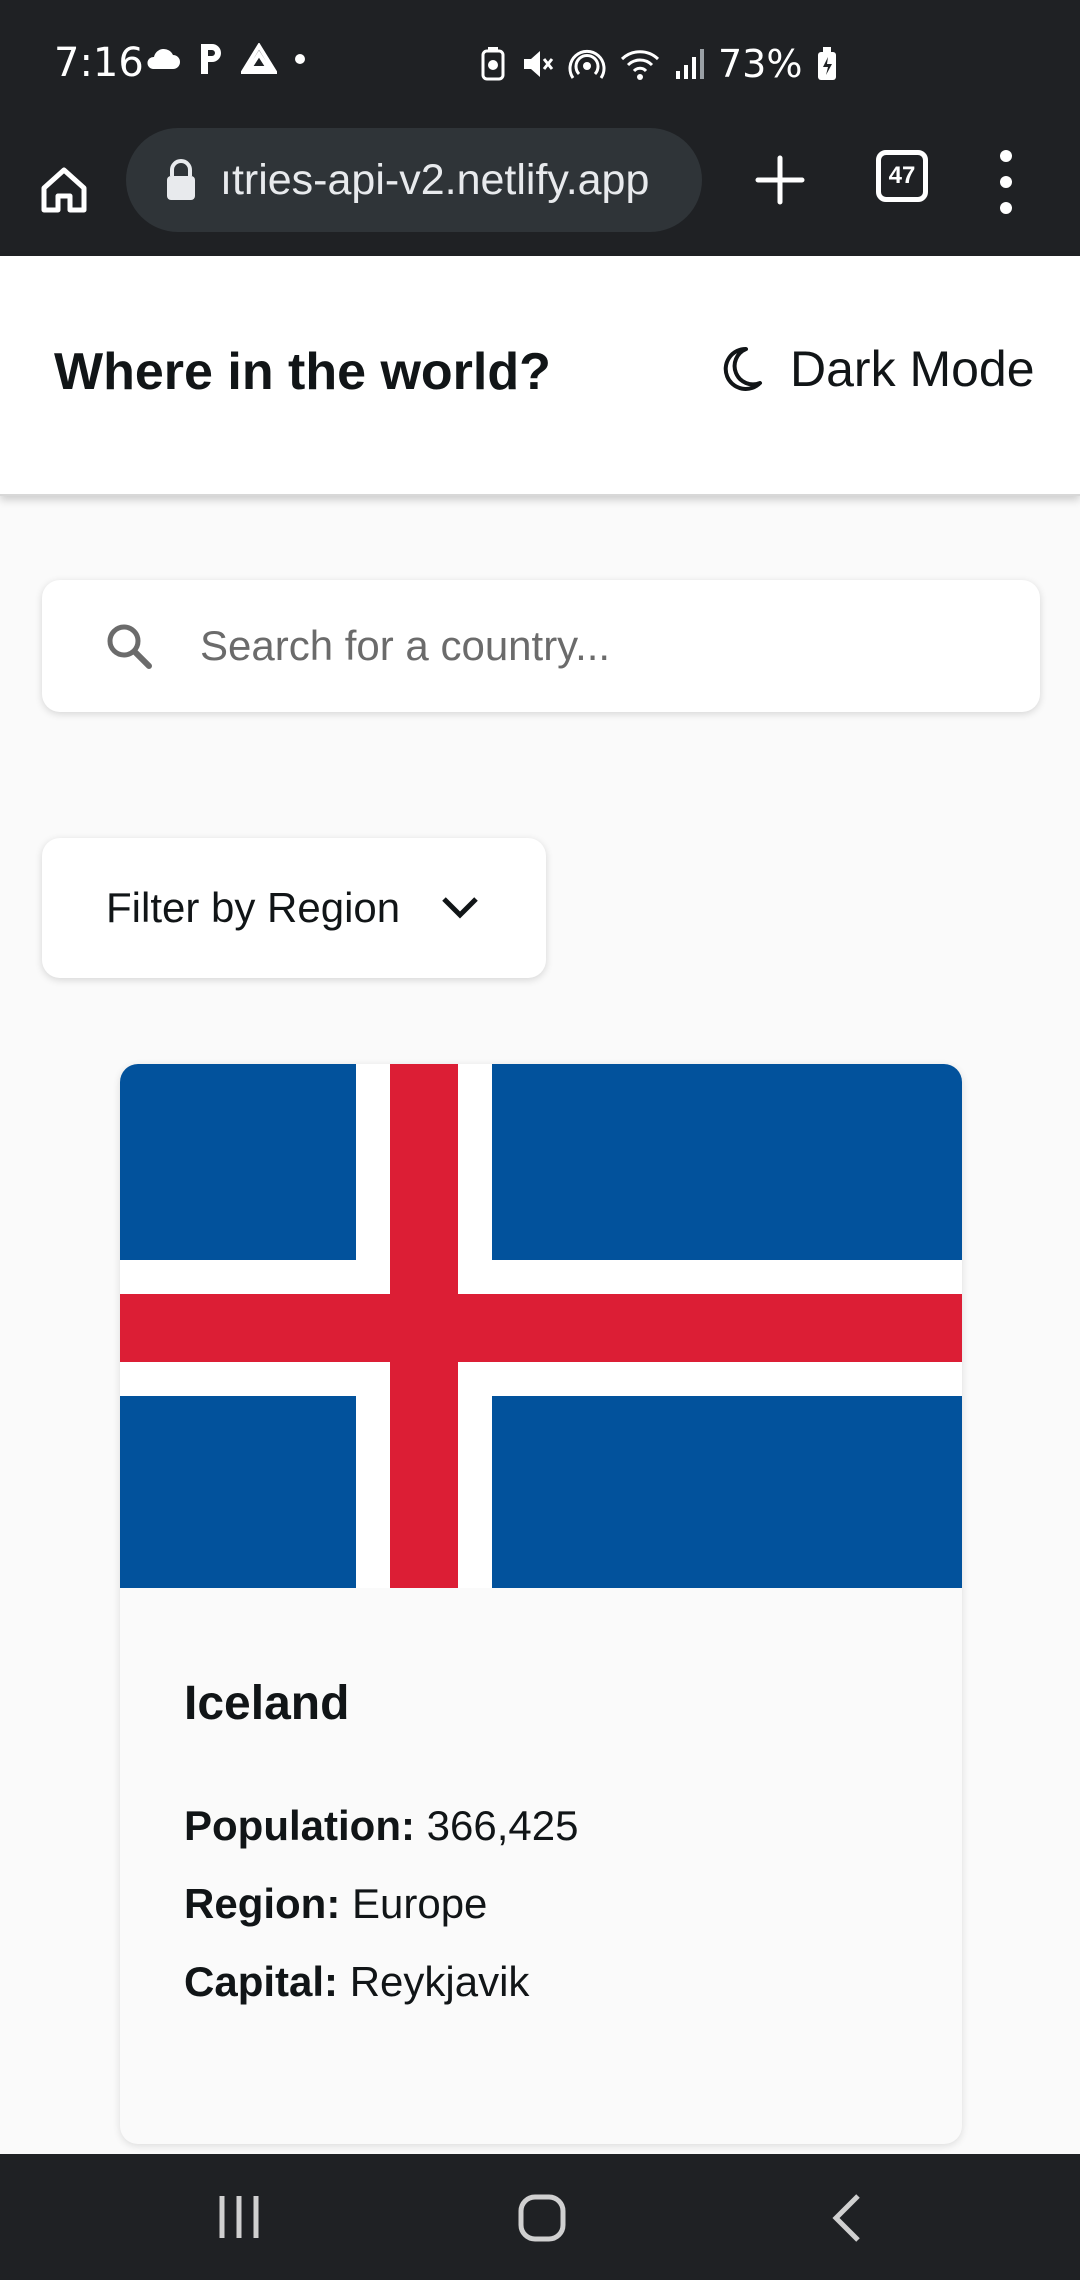  Describe the element at coordinates (300, 59) in the screenshot. I see `dot-icon` at that location.